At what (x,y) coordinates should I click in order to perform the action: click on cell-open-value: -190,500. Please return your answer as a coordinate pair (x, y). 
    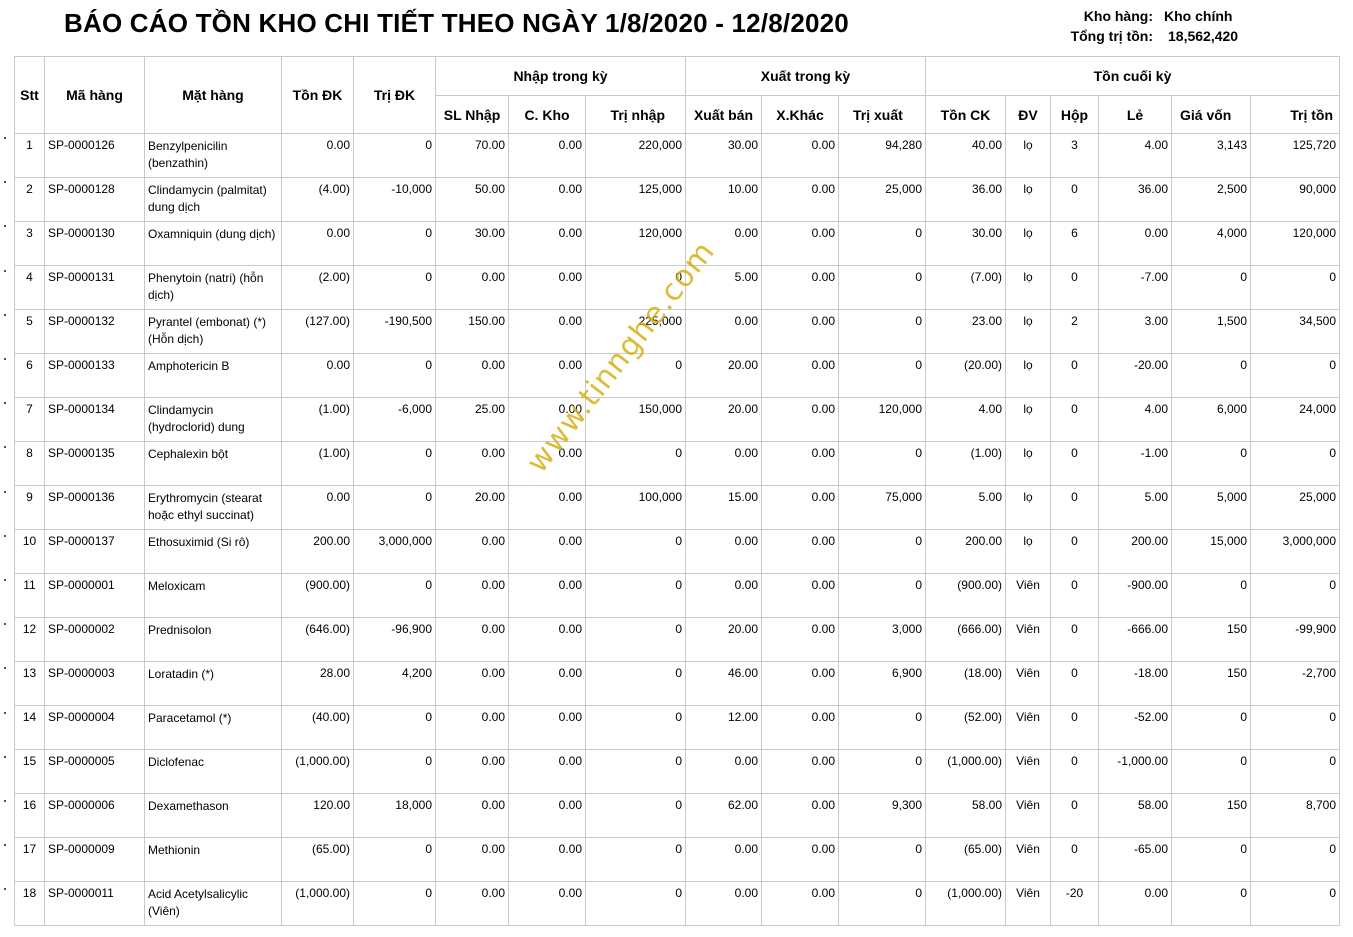
    Looking at the image, I should click on (394, 331).